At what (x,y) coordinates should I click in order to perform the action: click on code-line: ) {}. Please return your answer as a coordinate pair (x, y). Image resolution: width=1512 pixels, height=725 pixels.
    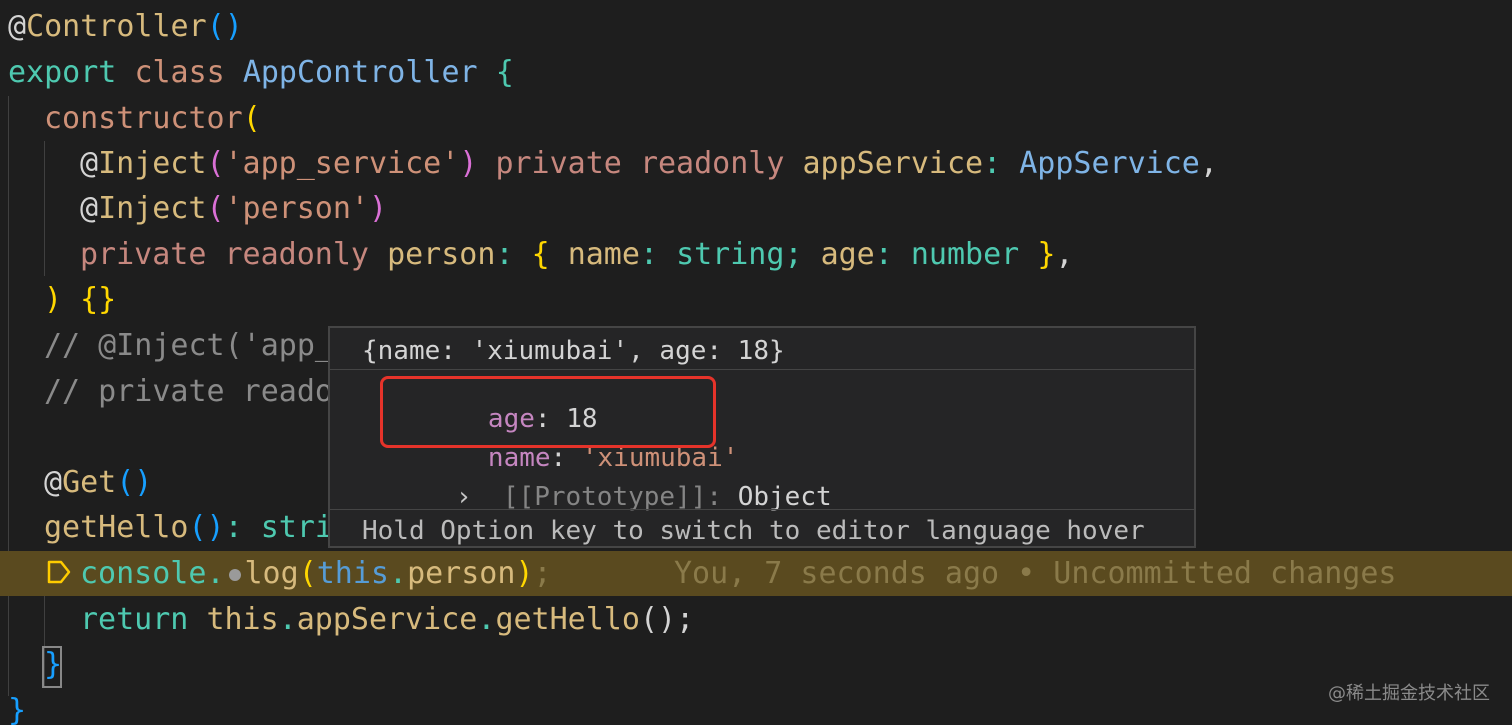
    Looking at the image, I should click on (756, 299).